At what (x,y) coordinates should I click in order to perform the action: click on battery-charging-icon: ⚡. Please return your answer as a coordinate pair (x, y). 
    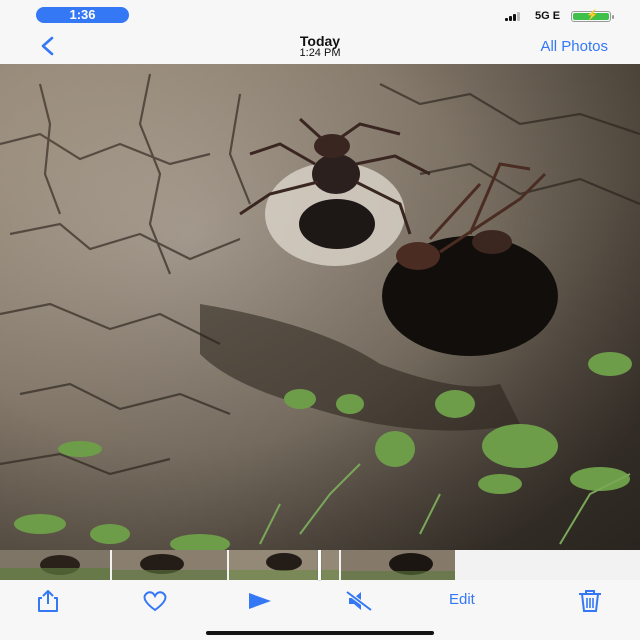
    Looking at the image, I should click on (592, 16).